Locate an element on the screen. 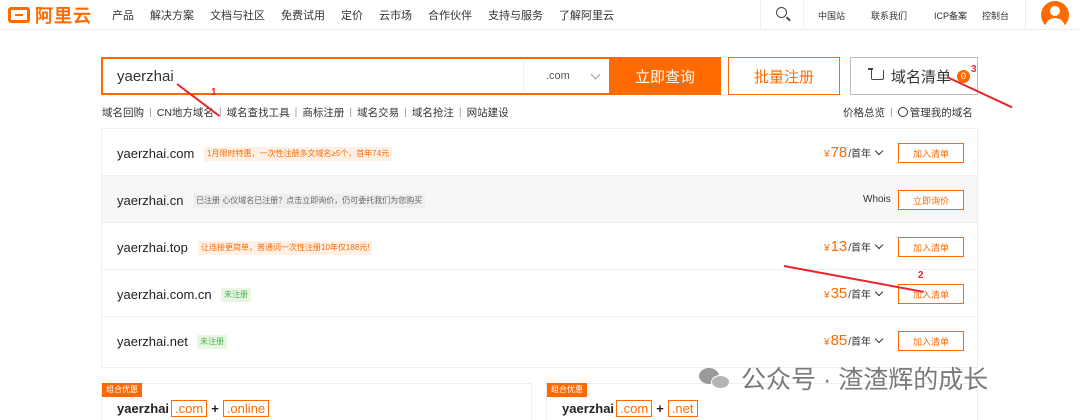 The width and height of the screenshot is (1080, 420). manage-domains-link: 管理我的域名 is located at coordinates (941, 112).